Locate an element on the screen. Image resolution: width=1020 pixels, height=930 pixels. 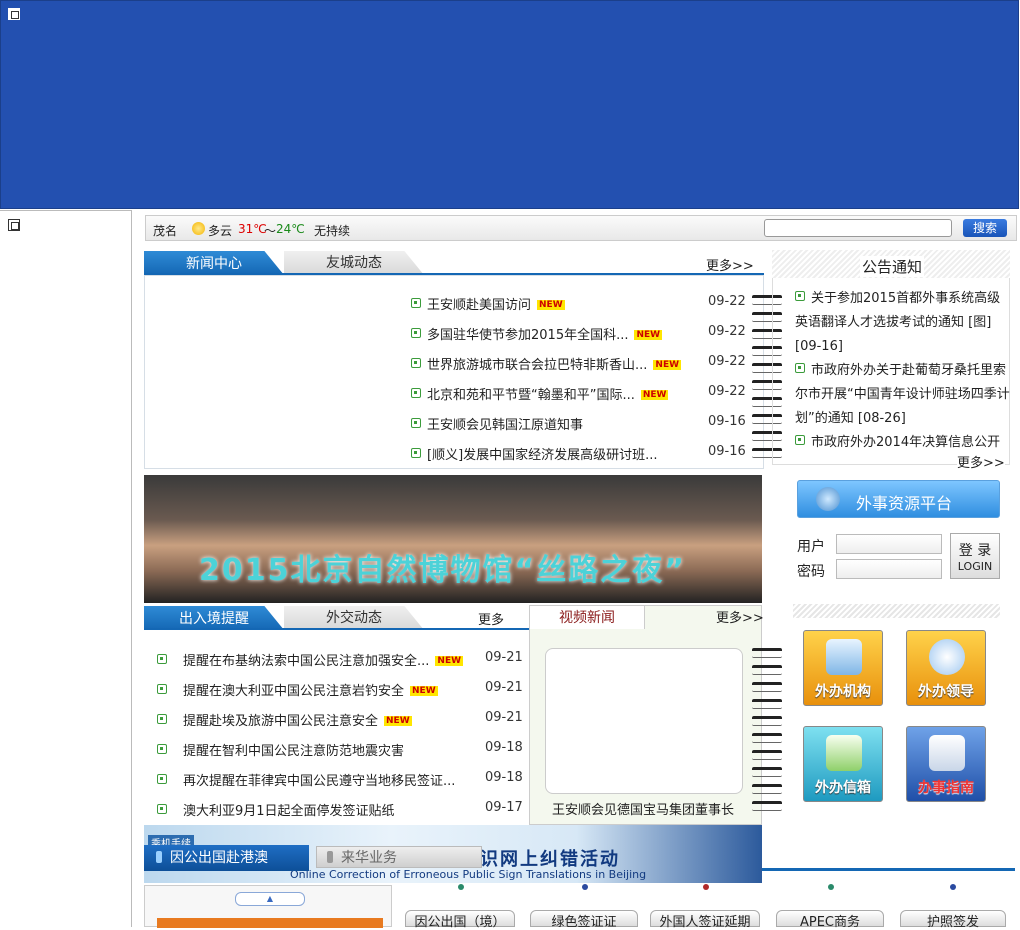
entry-item: 提醒赴埃及旅游中国公民注意安全 NEW is located at coordinates (284, 721).